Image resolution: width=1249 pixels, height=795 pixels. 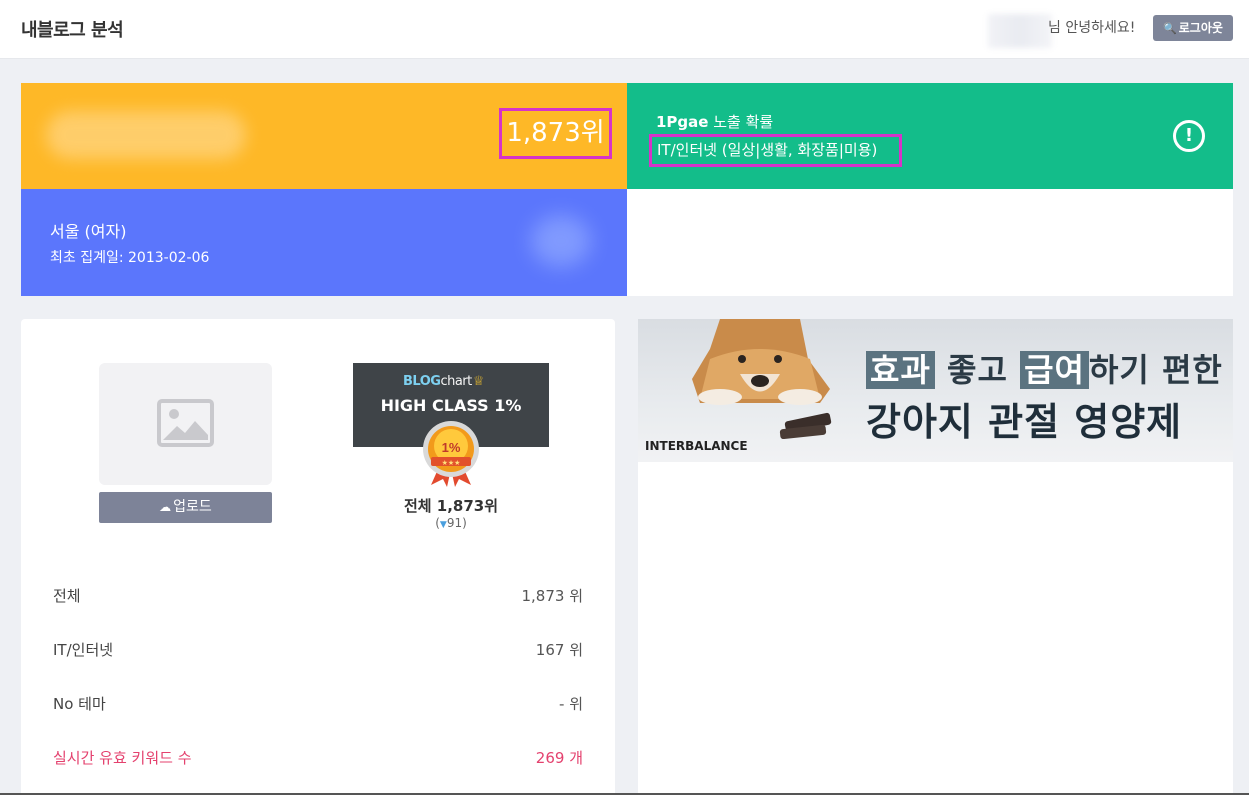 I want to click on stat-row-total: 전체 1,873 위, so click(x=318, y=597).